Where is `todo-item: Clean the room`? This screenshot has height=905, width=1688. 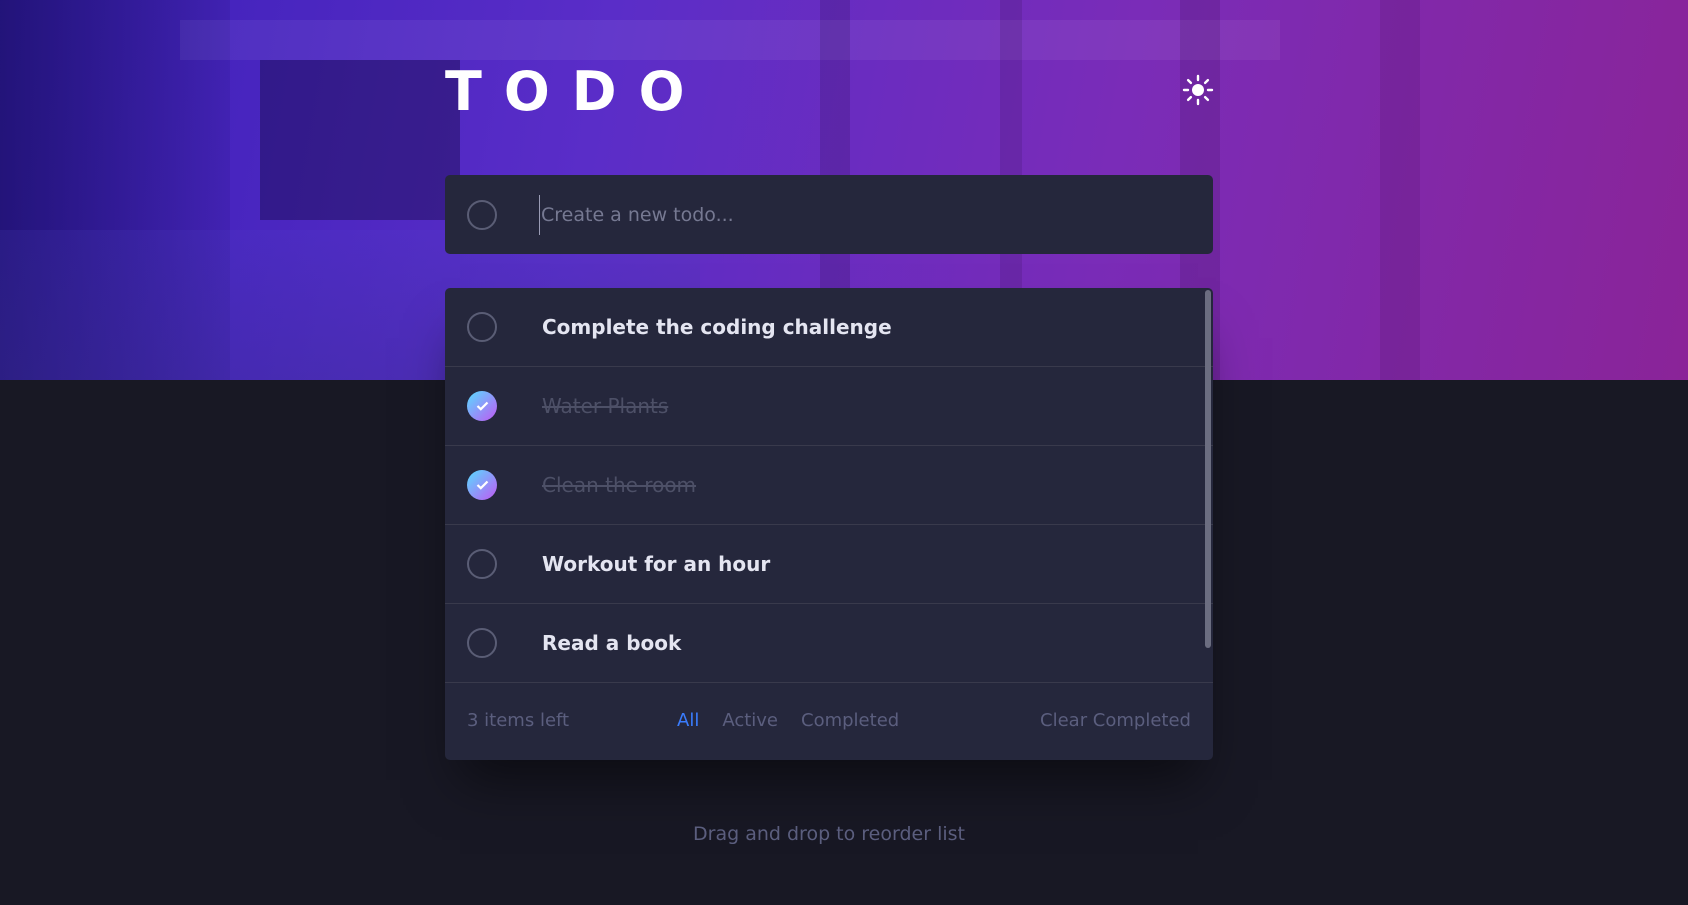
todo-item: Clean the room is located at coordinates (829, 485).